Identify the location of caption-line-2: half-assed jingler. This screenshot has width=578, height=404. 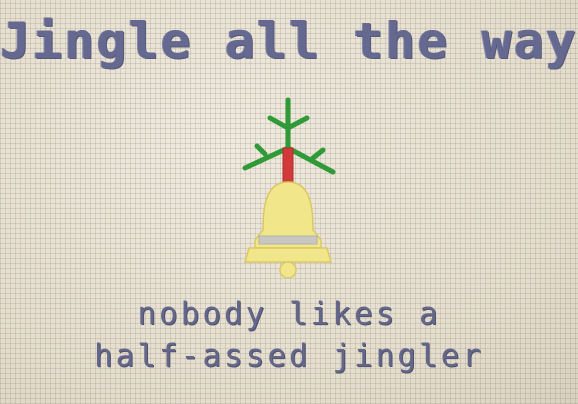
(289, 356).